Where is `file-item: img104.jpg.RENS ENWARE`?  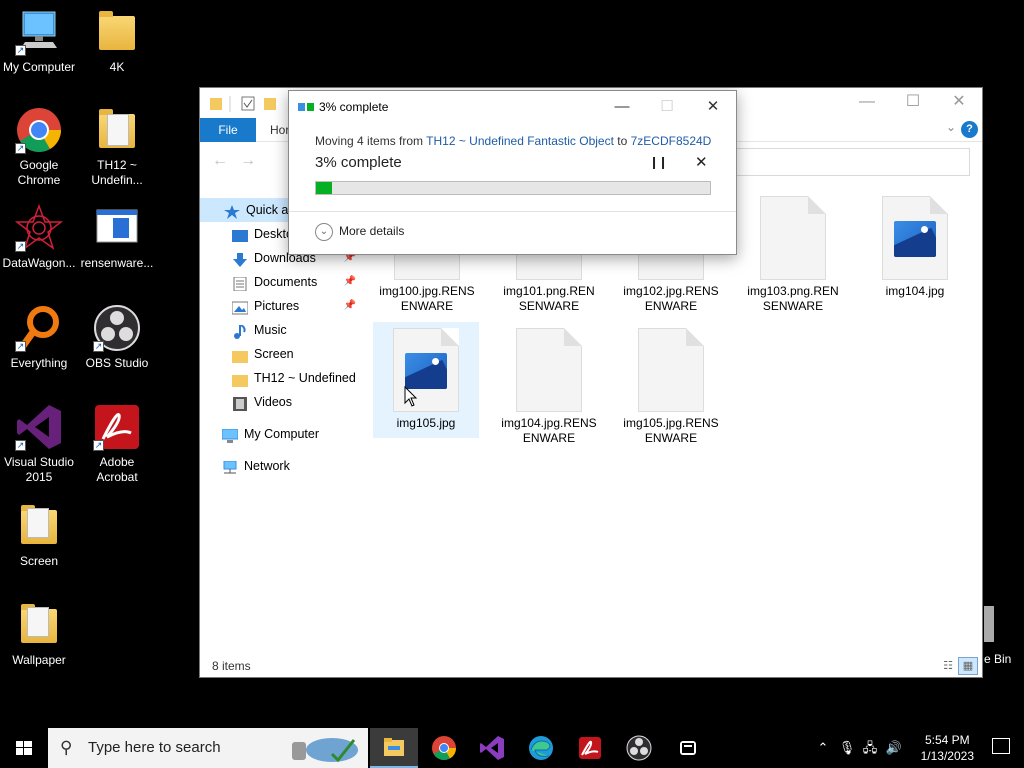 file-item: img104.jpg.RENS ENWARE is located at coordinates (549, 387).